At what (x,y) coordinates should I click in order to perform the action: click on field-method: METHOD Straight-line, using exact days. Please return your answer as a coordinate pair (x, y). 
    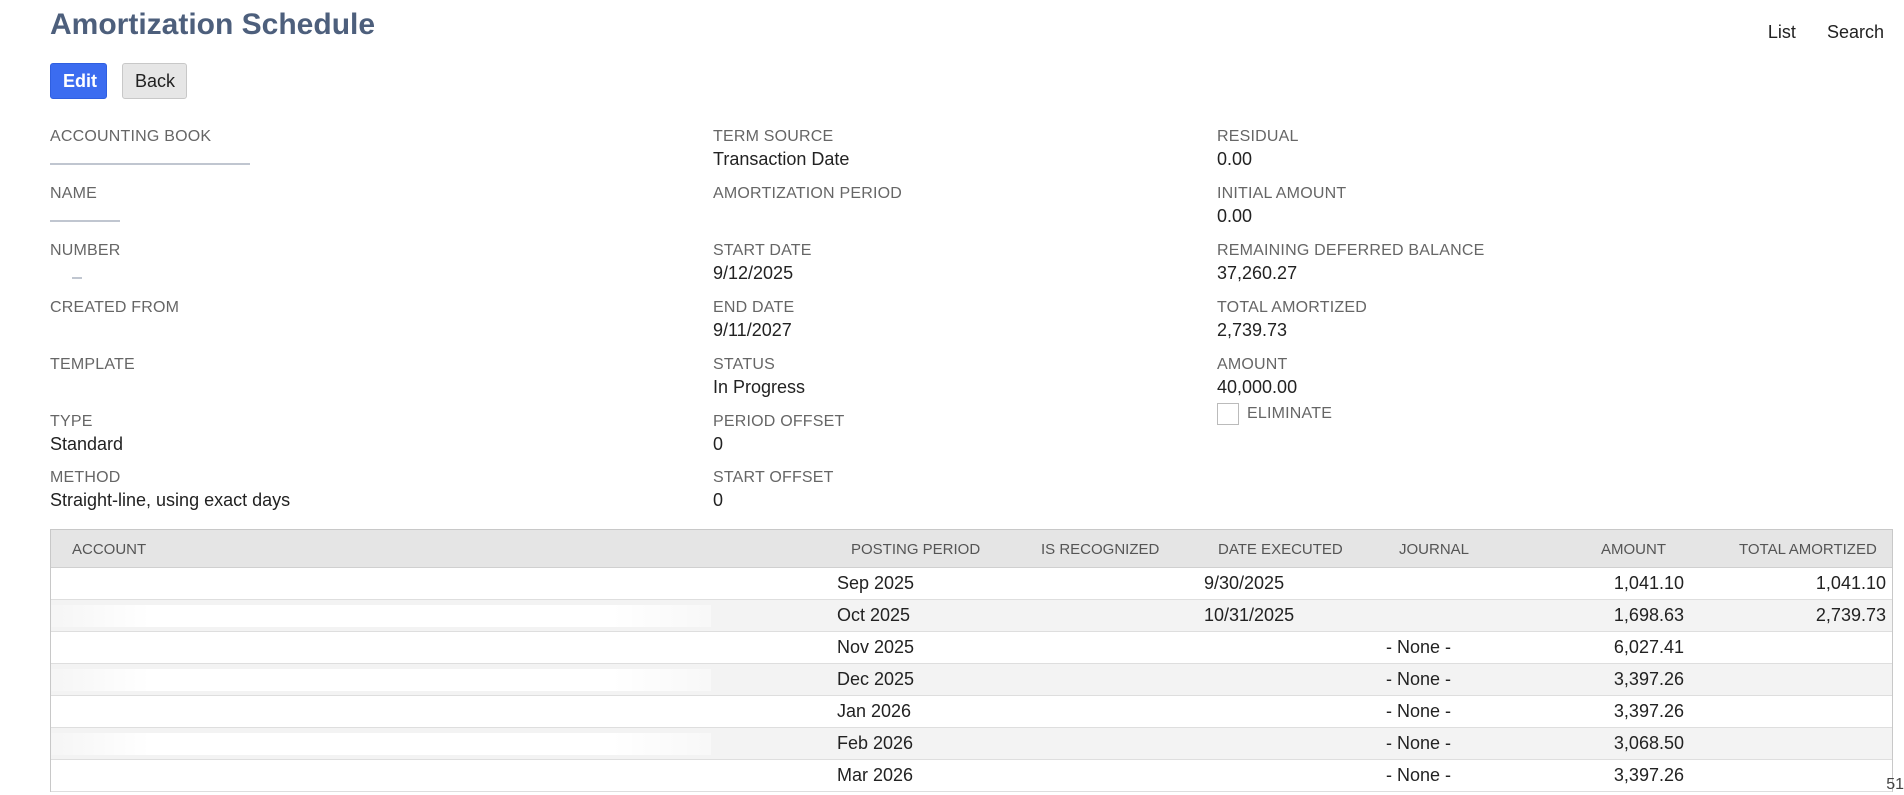
    Looking at the image, I should click on (170, 490).